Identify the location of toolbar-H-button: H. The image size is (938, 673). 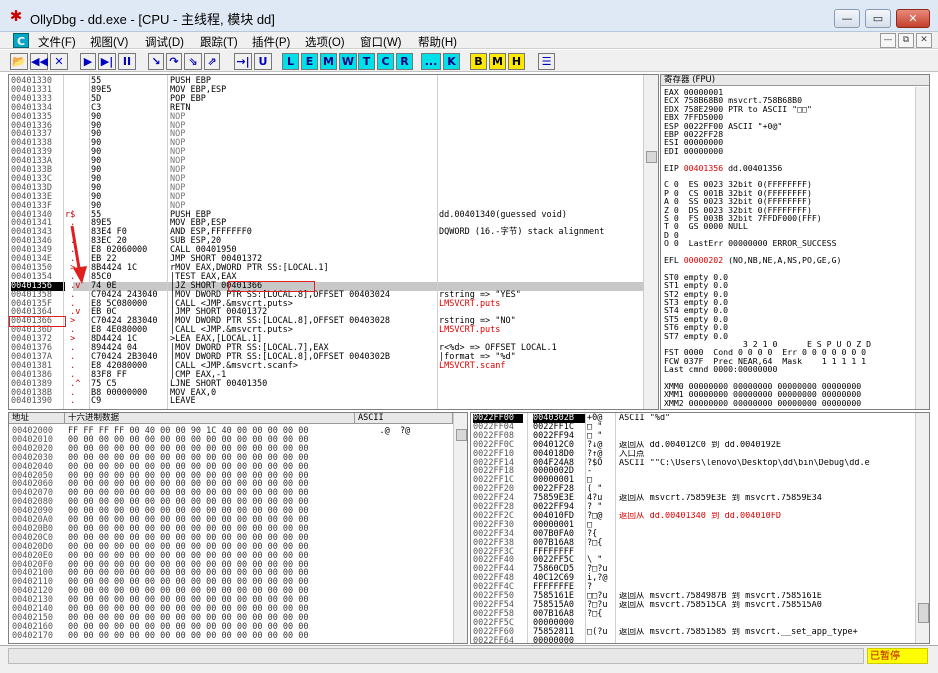
(516, 61).